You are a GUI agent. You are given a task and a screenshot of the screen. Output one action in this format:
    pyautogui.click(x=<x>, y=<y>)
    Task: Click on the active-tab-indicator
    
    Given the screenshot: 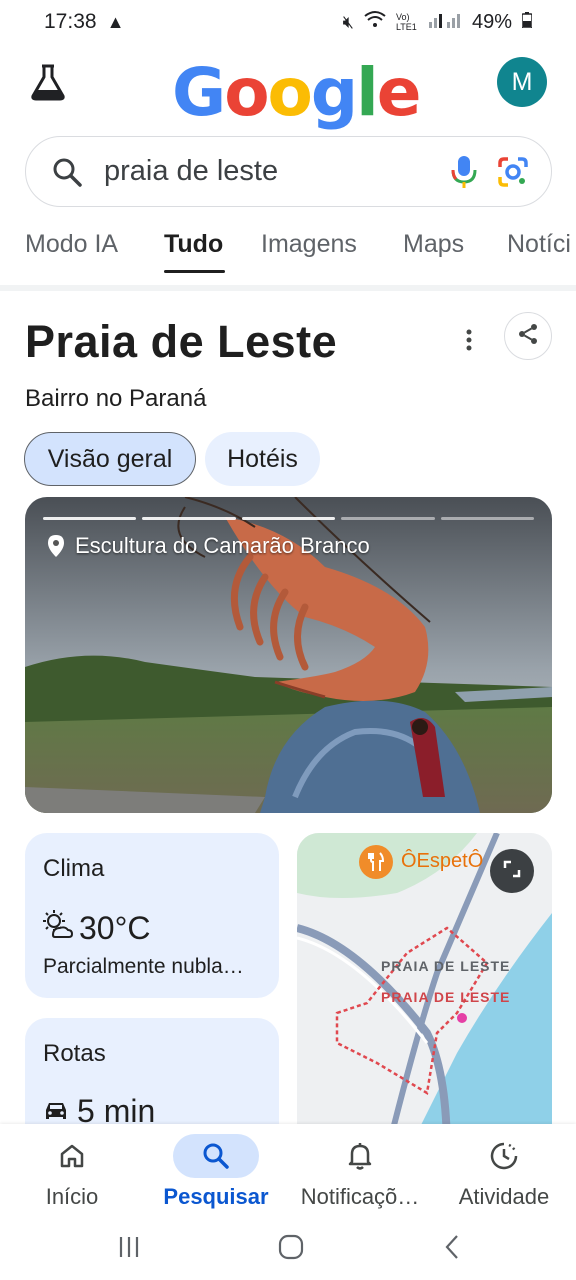 What is the action you would take?
    pyautogui.click(x=194, y=271)
    